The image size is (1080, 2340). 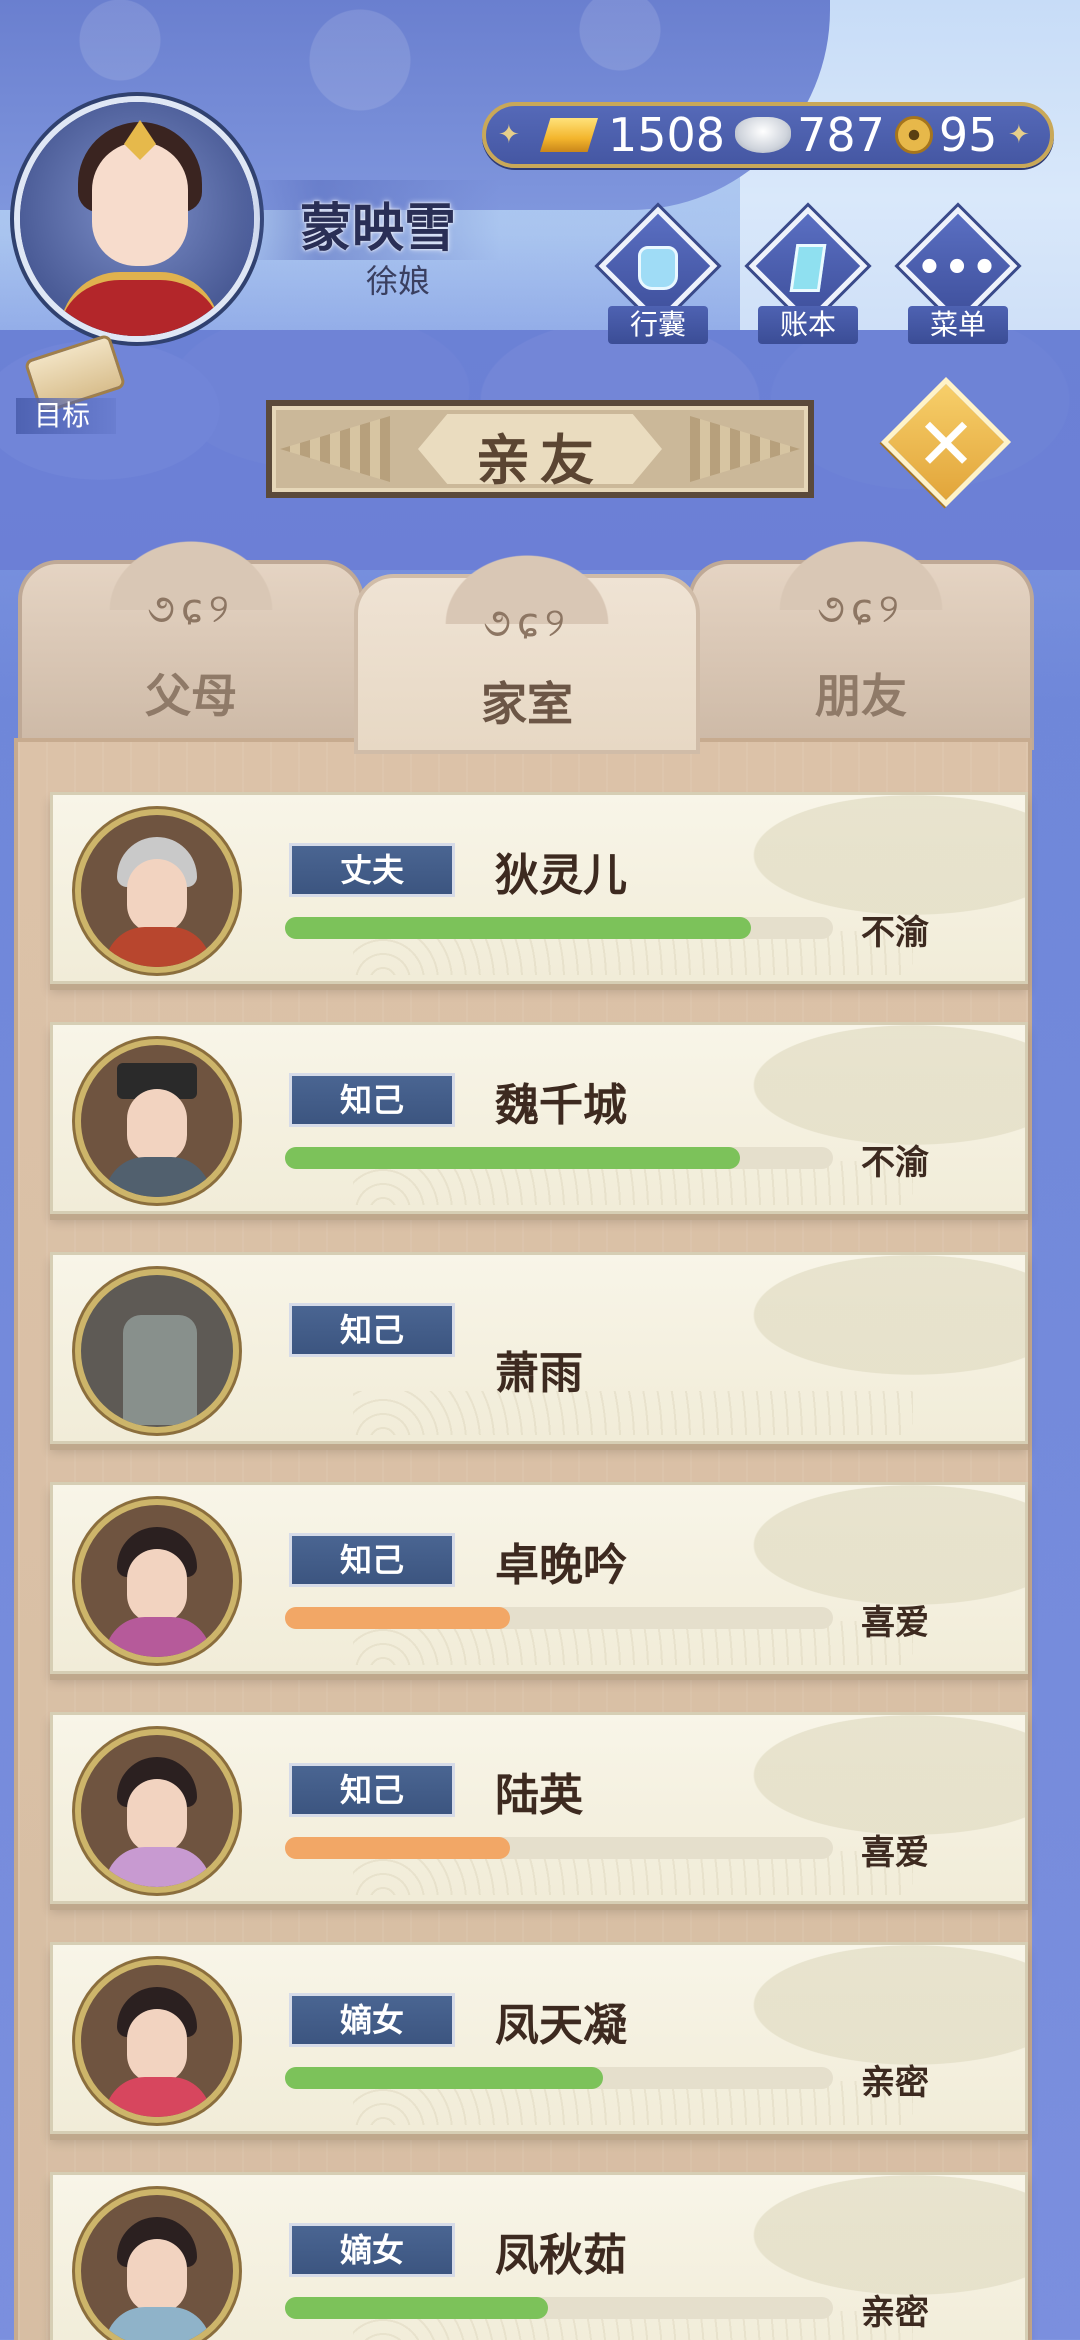 What do you see at coordinates (958, 325) in the screenshot?
I see `menu-label: 菜单` at bounding box center [958, 325].